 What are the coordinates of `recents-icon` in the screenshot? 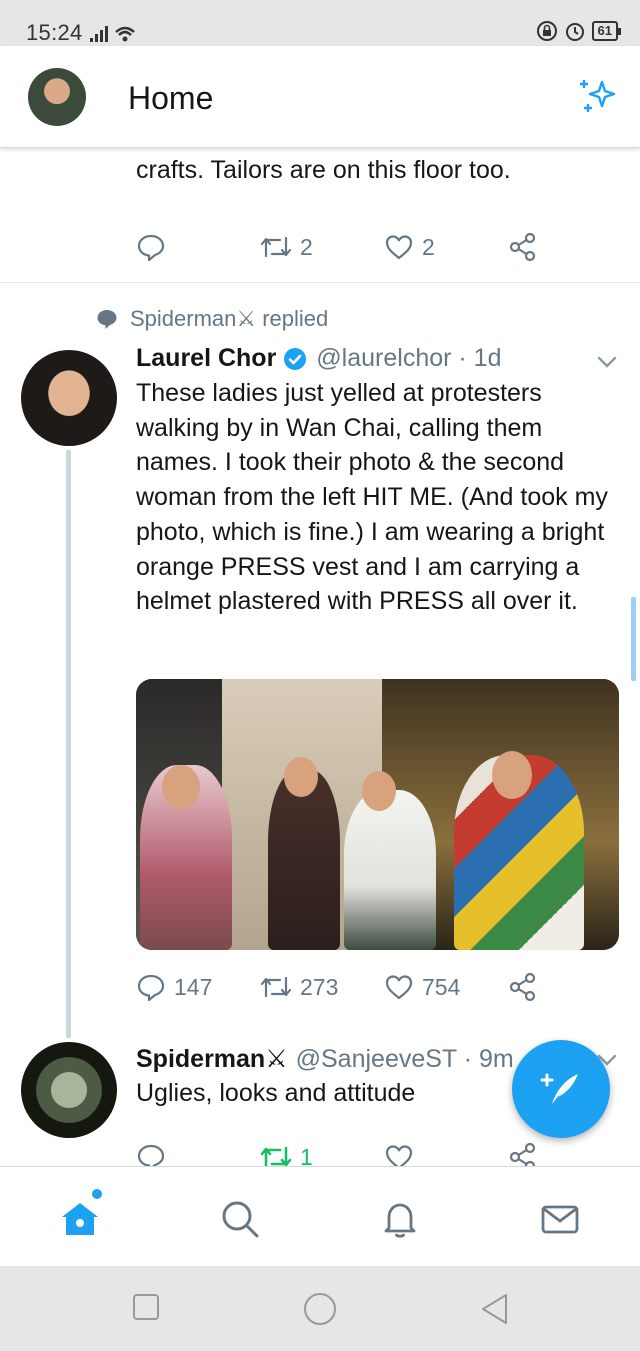 It's located at (146, 1308).